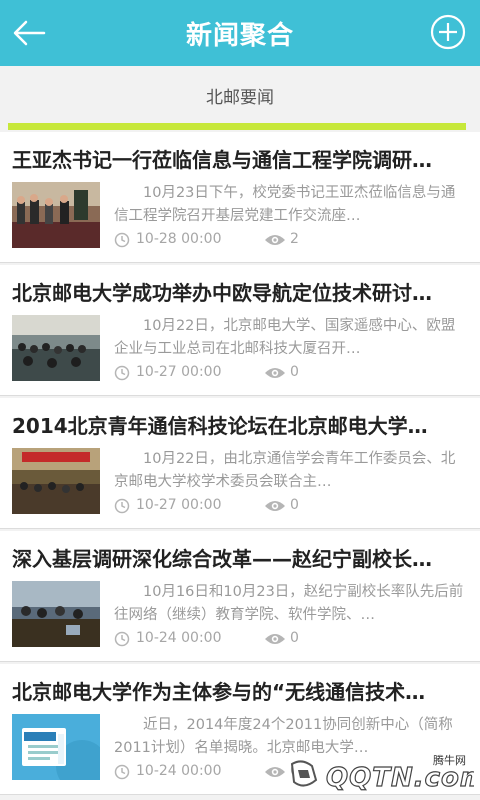 The height and width of the screenshot is (800, 480). Describe the element at coordinates (179, 239) in the screenshot. I see `news-date: 10-28 00:00` at that location.